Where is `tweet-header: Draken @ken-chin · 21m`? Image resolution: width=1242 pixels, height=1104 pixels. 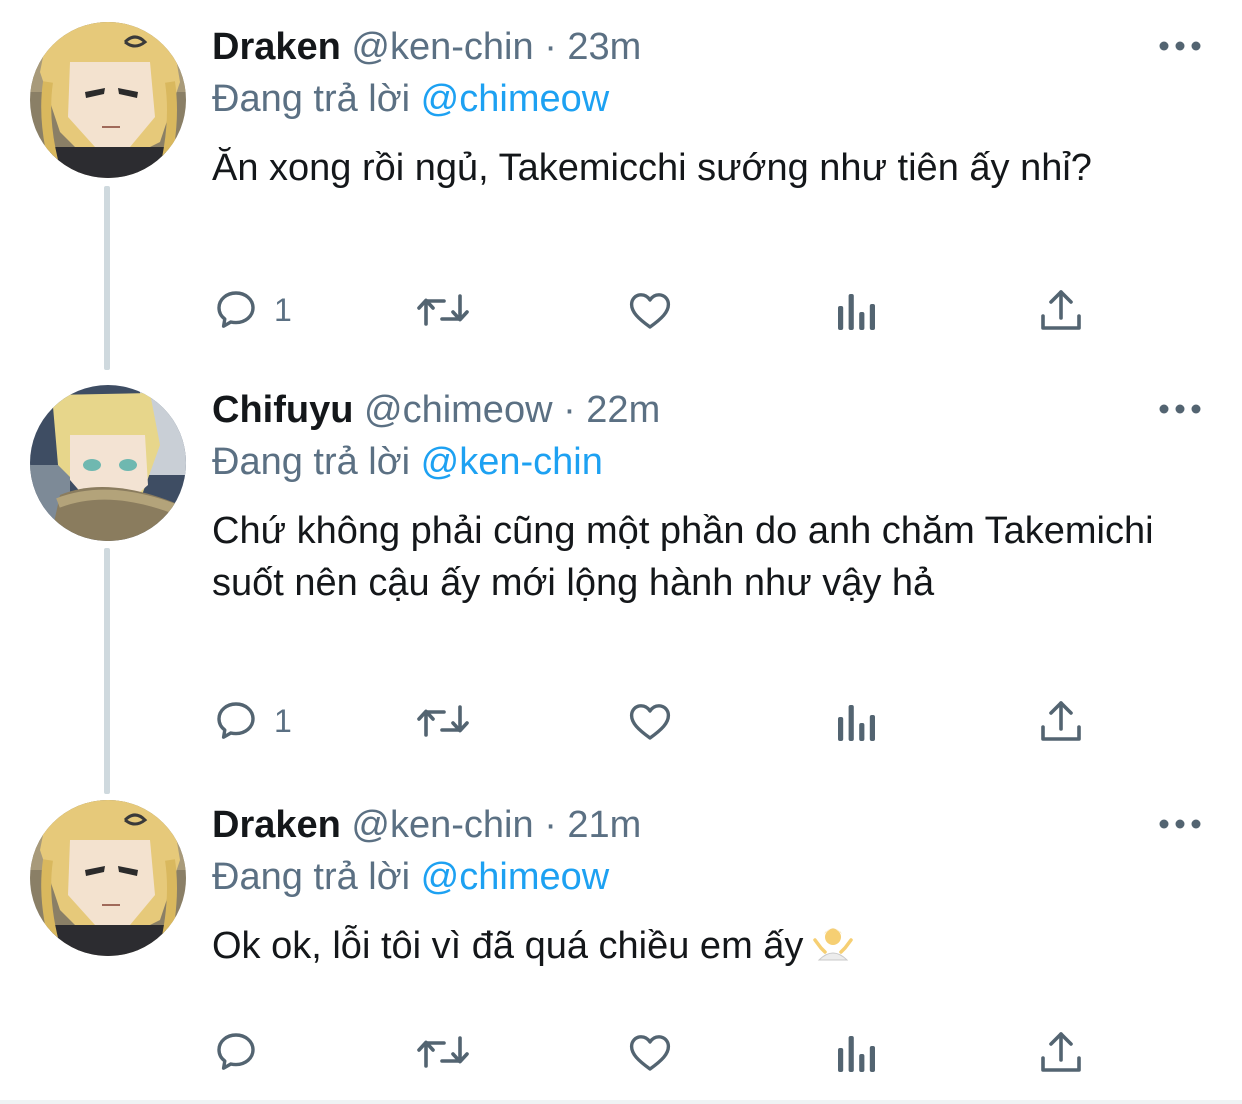
tweet-header: Draken @ken-chin · 21m is located at coordinates (426, 825).